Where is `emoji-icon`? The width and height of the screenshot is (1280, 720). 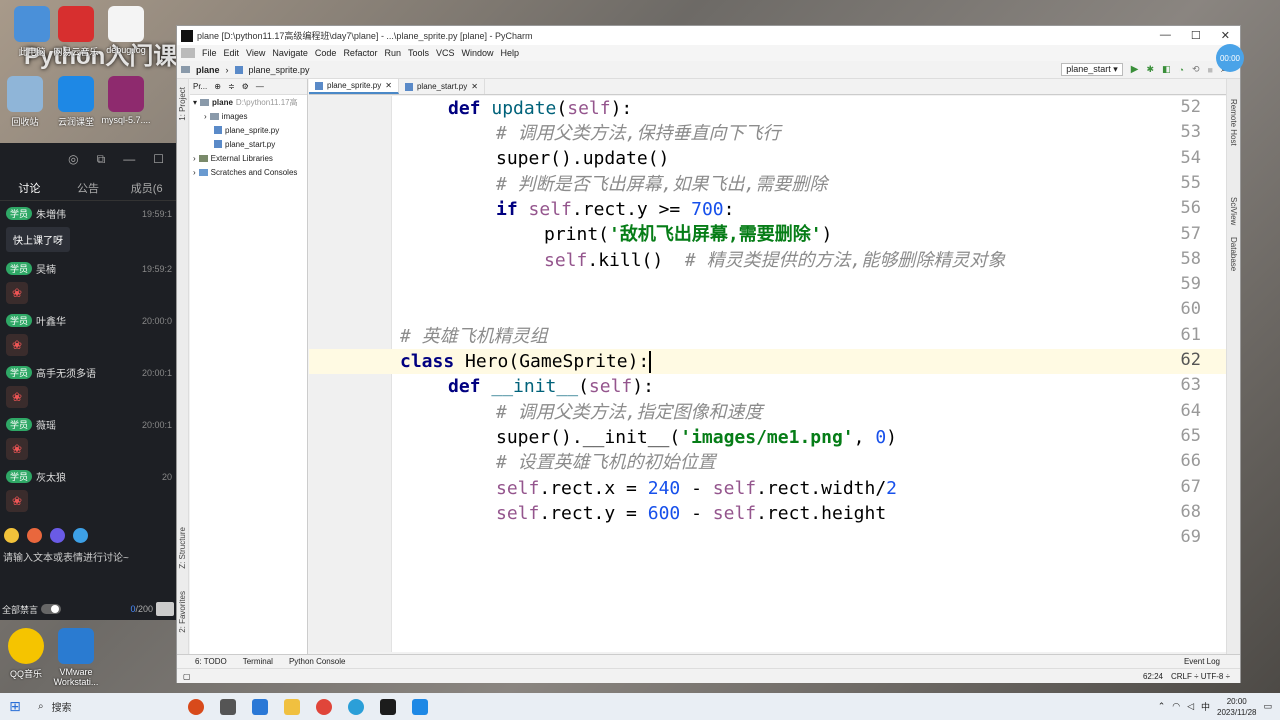 emoji-icon is located at coordinates (11, 535).